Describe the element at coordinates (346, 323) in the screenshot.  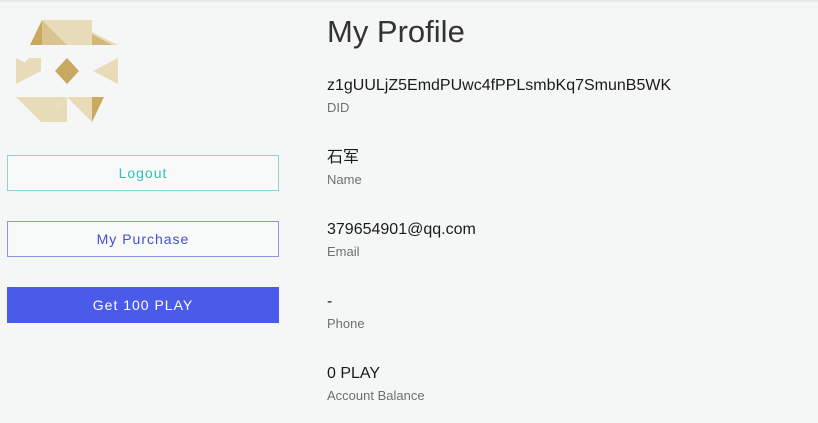
I see `phone-label: Phone` at that location.